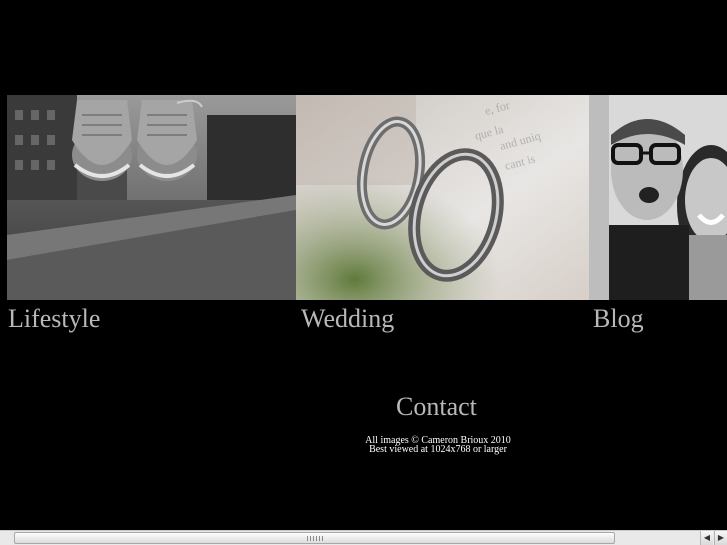 This screenshot has height=545, width=727. What do you see at coordinates (618, 319) in the screenshot?
I see `nav-blog-link: Blog` at bounding box center [618, 319].